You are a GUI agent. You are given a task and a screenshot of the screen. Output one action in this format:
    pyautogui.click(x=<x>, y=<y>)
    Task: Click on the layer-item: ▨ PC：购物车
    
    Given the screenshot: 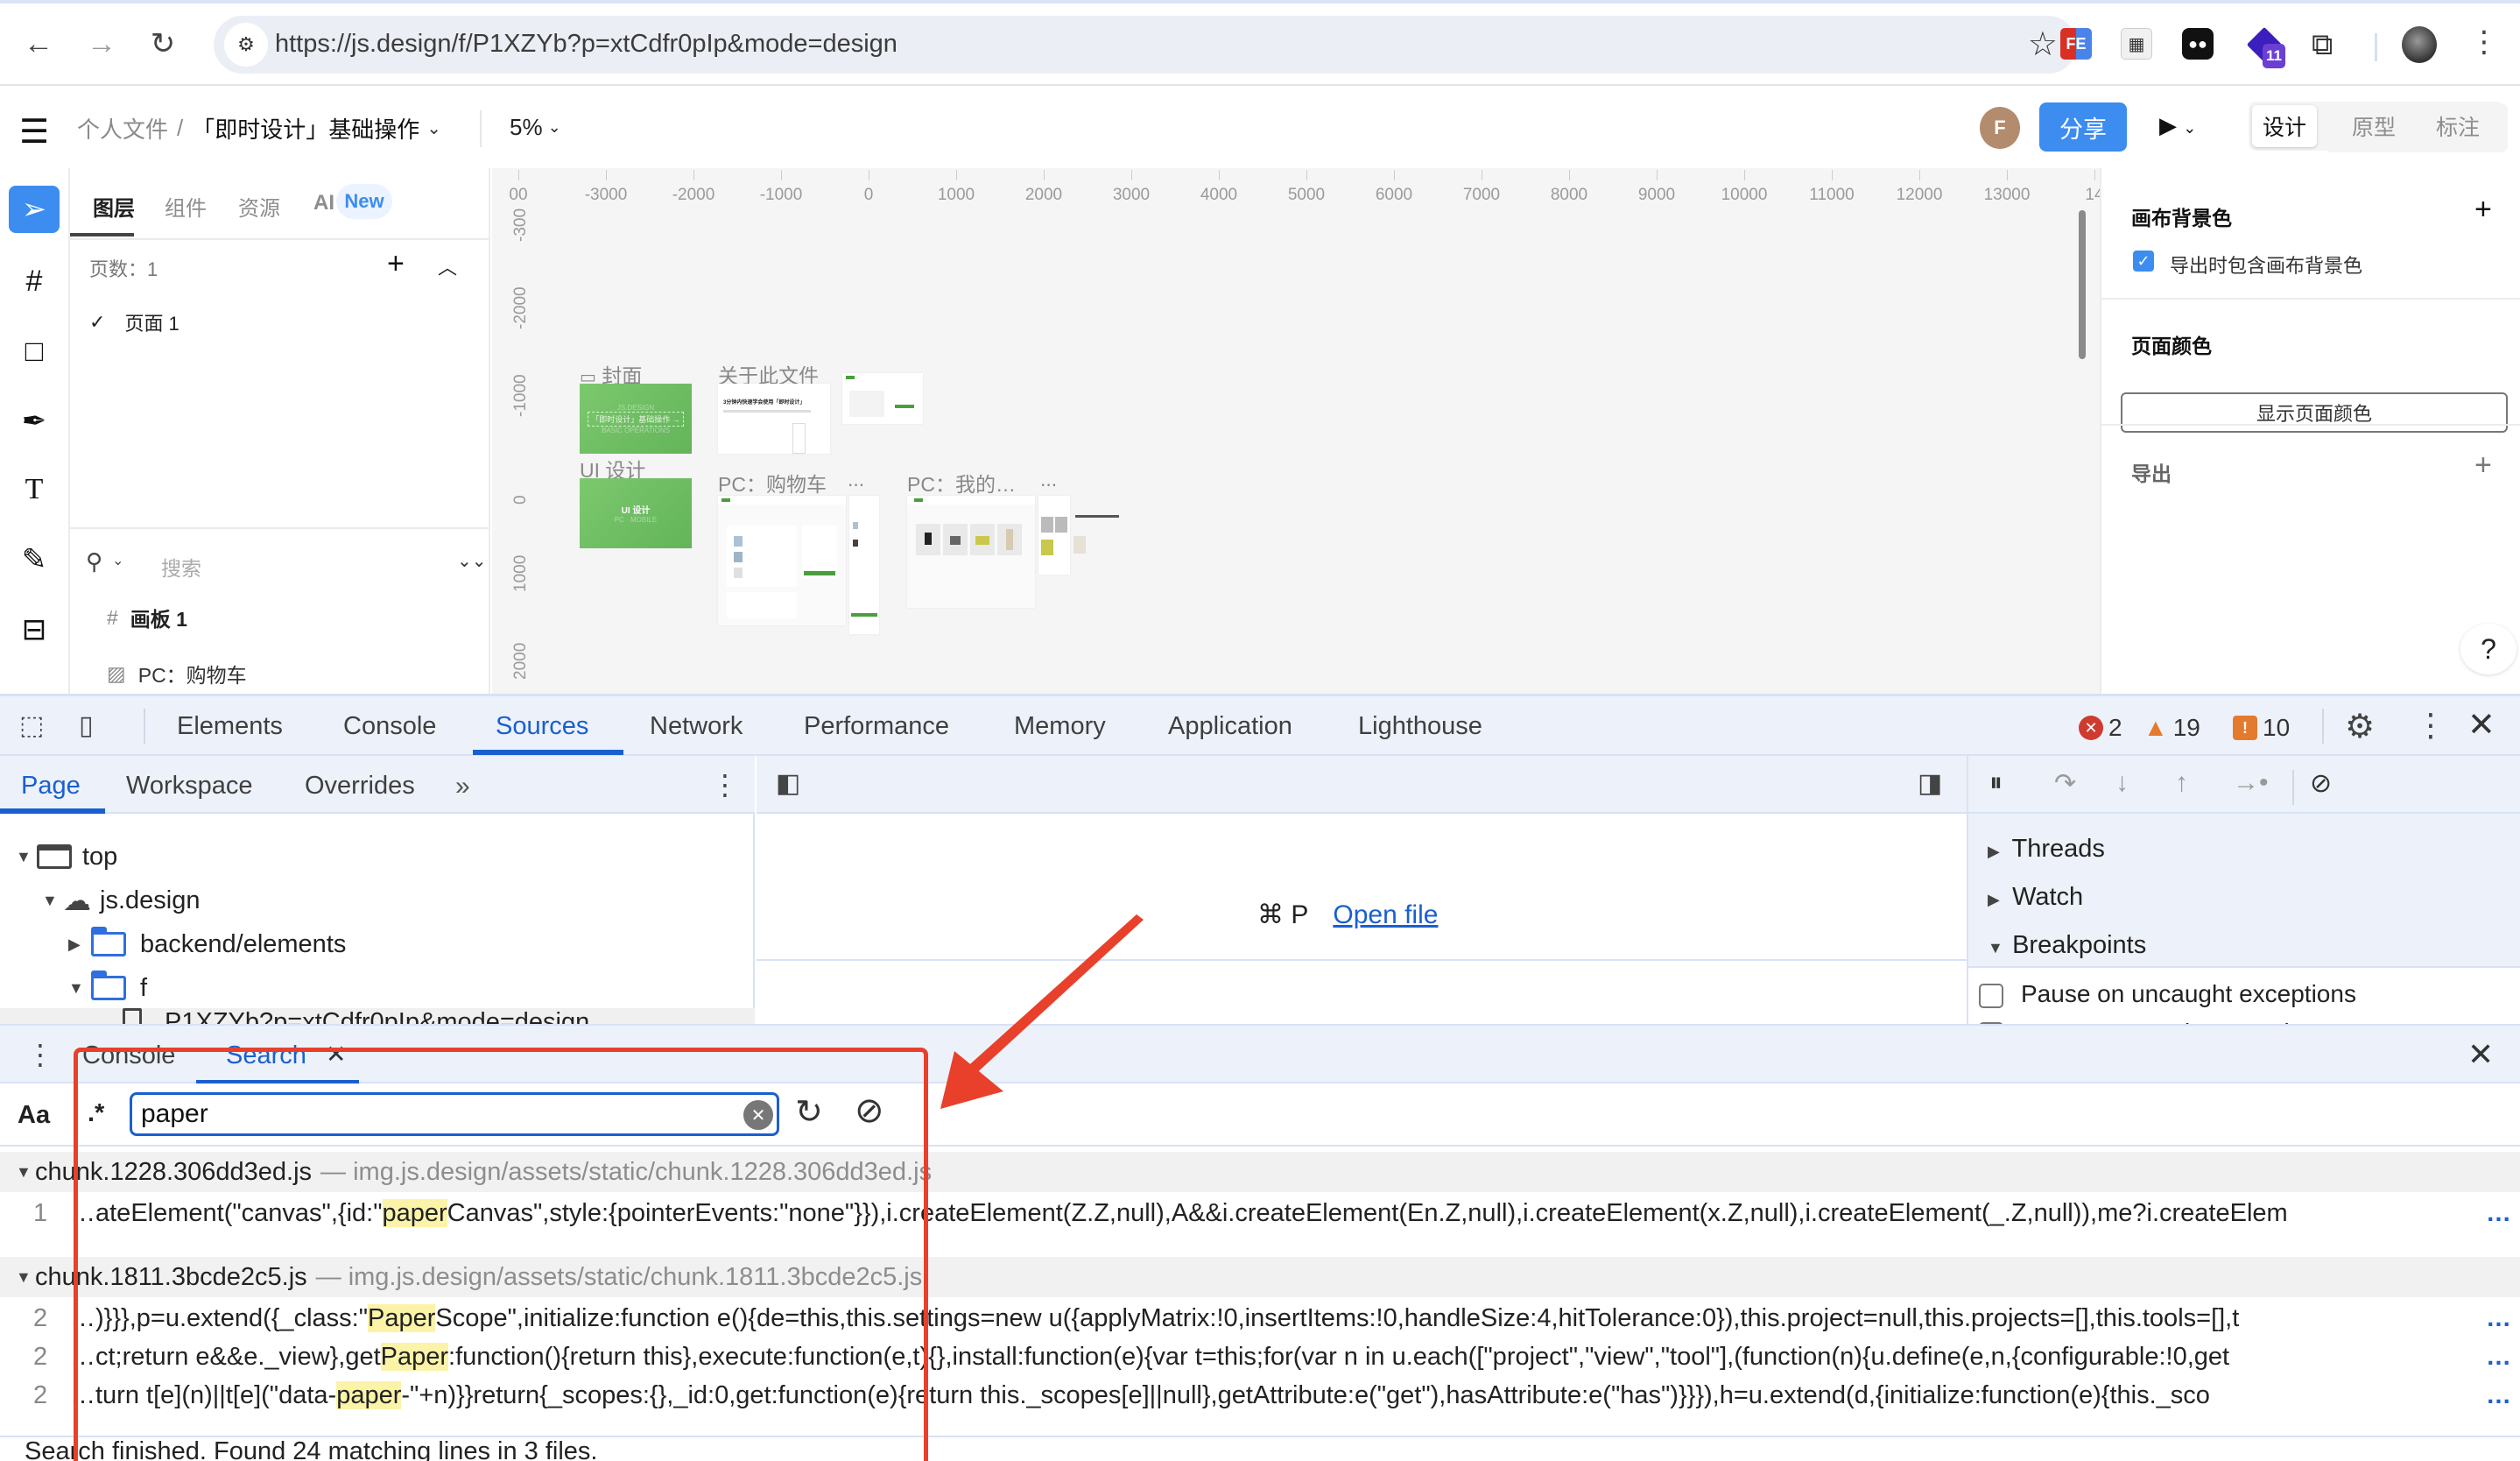 What is the action you would take?
    pyautogui.click(x=177, y=673)
    